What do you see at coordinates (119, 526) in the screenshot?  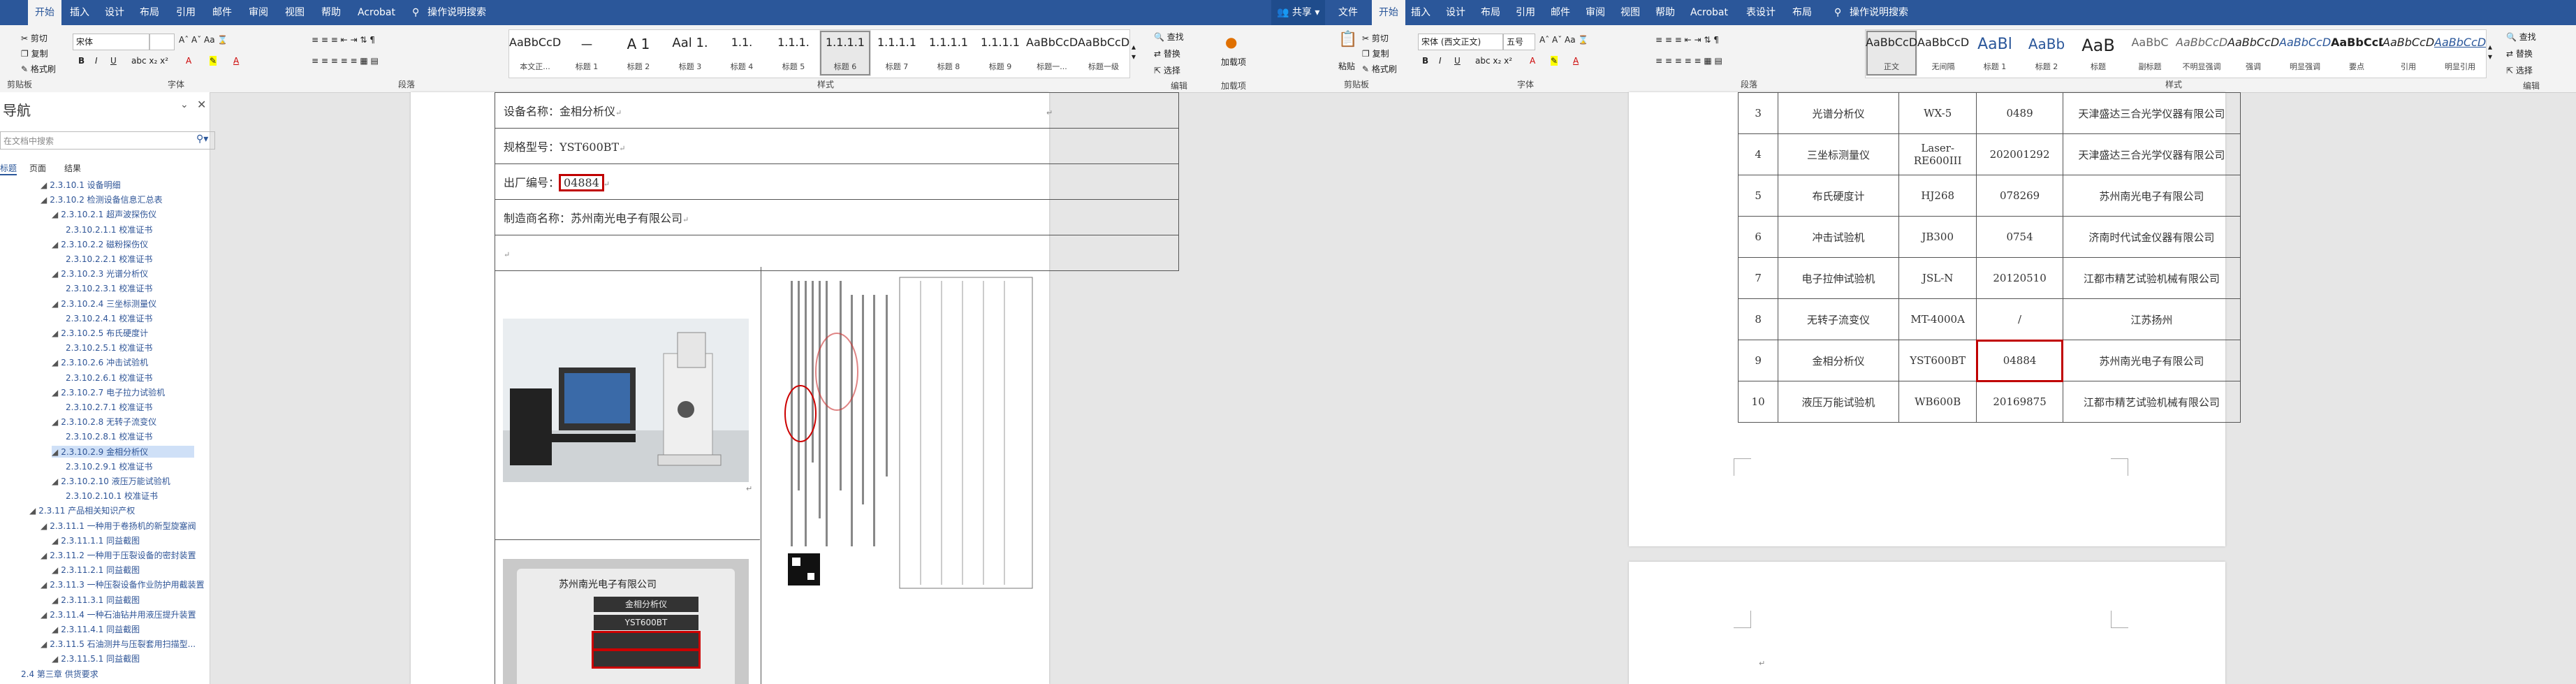 I see `nav-heading-item: ◢ 2.3.11.1 一种用于卷扬机的新型旋塞阀` at bounding box center [119, 526].